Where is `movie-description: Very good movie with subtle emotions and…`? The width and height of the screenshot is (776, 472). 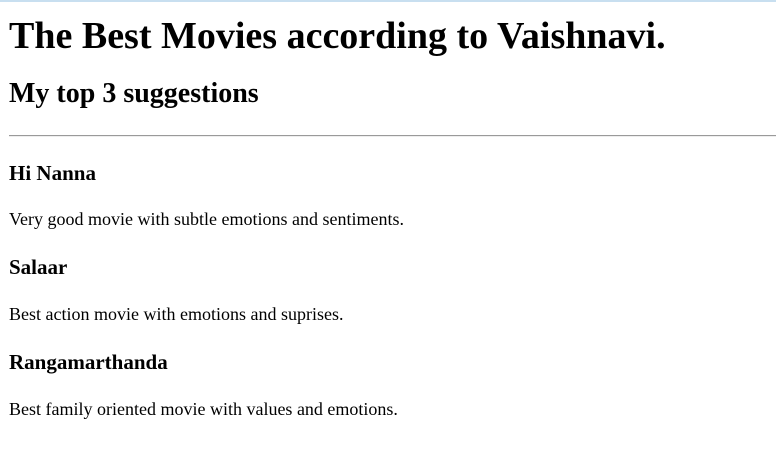
movie-description: Very good movie with subtle emotions and… is located at coordinates (206, 219).